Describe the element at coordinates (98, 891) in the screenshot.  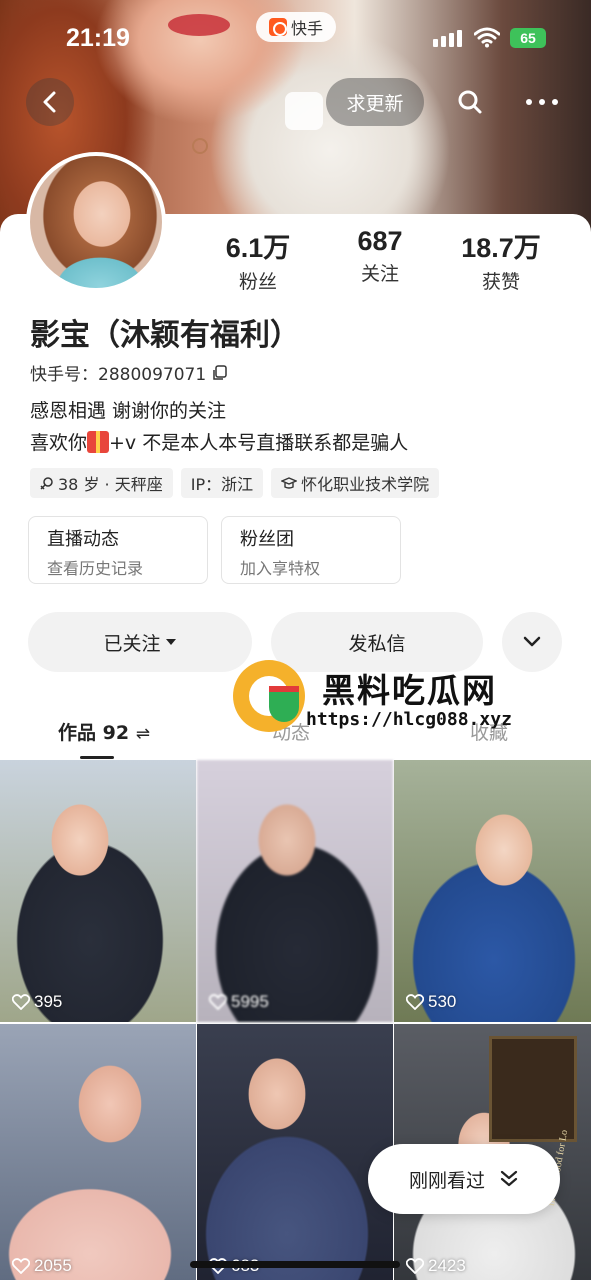
I see `video-thumbnail: 395` at that location.